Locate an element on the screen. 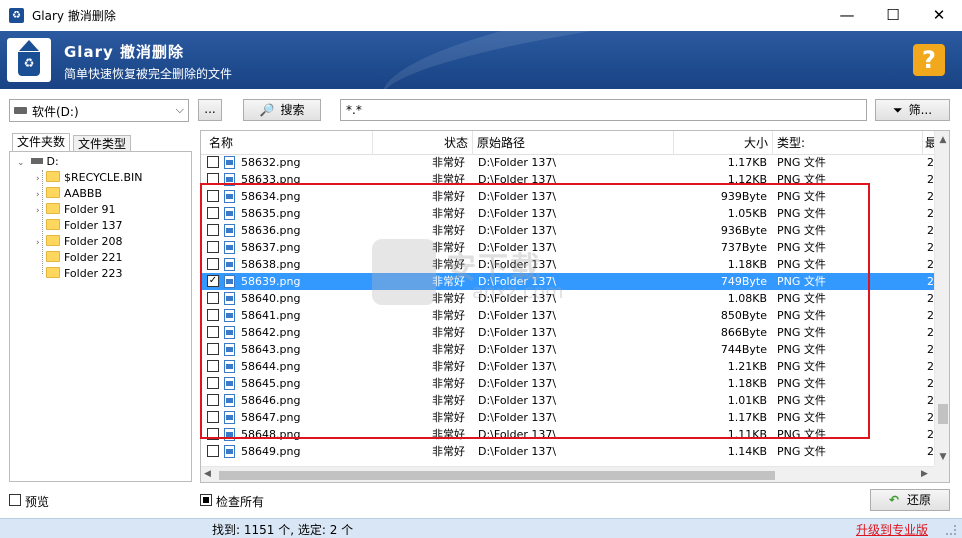 This screenshot has height=538, width=962. horizontal-scrollbar: ◀ ▶ is located at coordinates (567, 474).